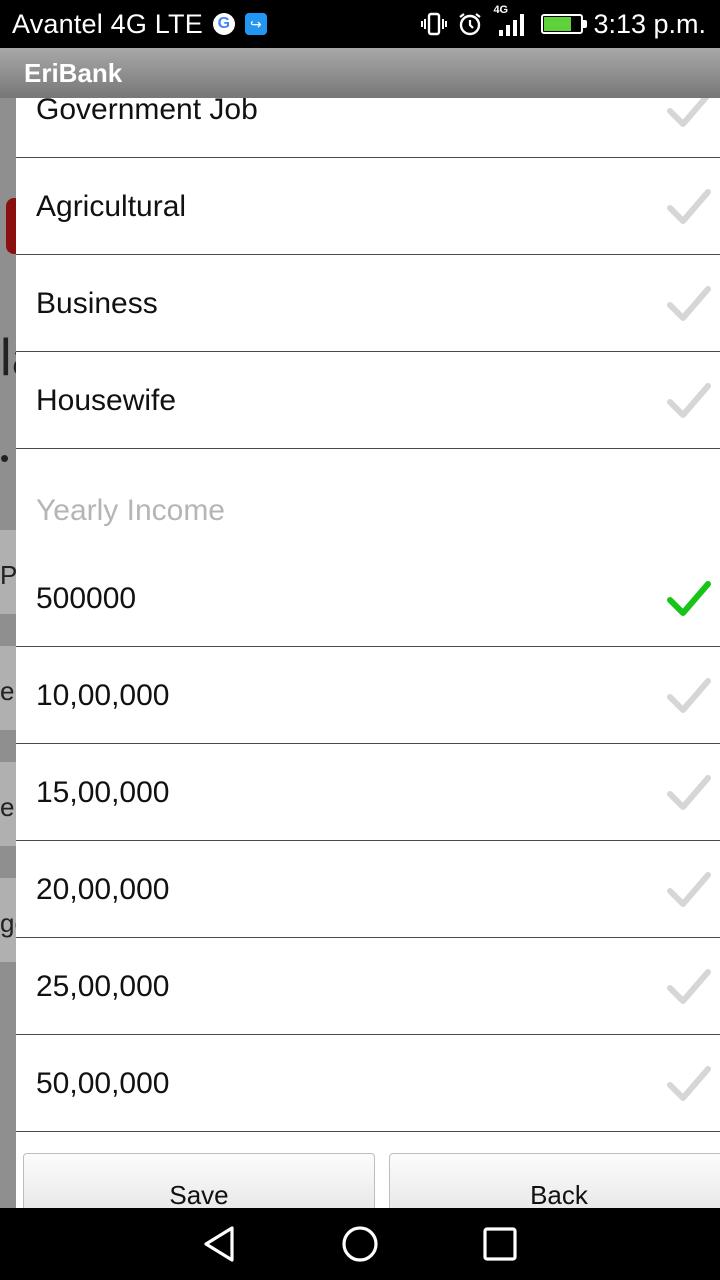  Describe the element at coordinates (223, 24) in the screenshot. I see `google-icon: G` at that location.